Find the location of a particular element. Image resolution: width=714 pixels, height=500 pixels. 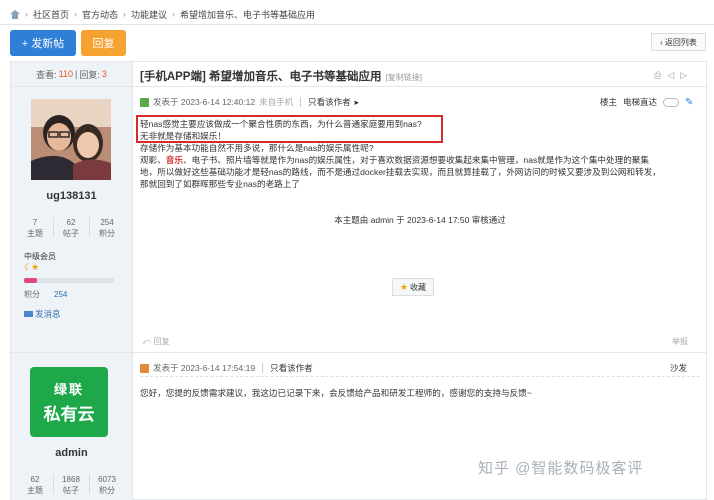

stat-posts: 62 帖子 is located at coordinates (71, 228).